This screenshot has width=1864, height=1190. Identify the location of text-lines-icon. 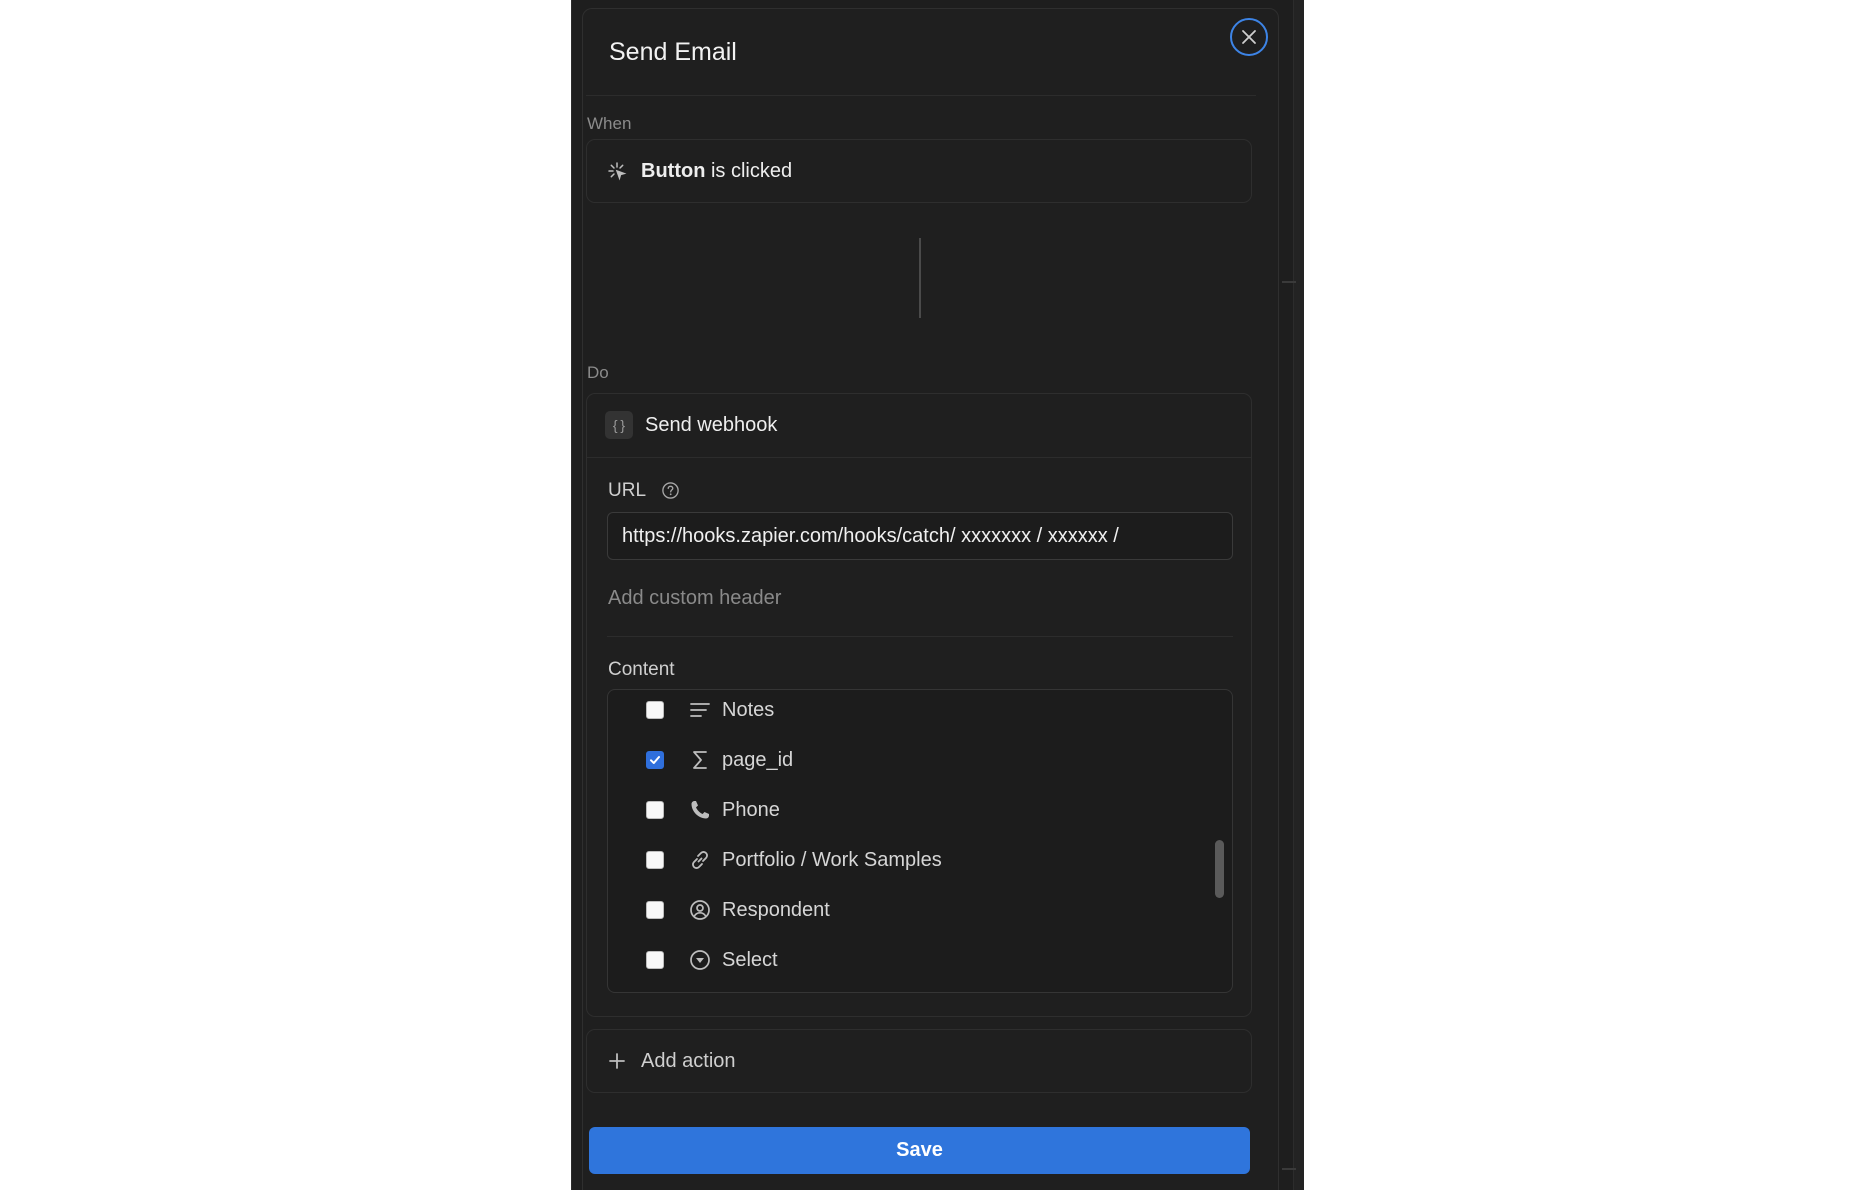
(700, 710).